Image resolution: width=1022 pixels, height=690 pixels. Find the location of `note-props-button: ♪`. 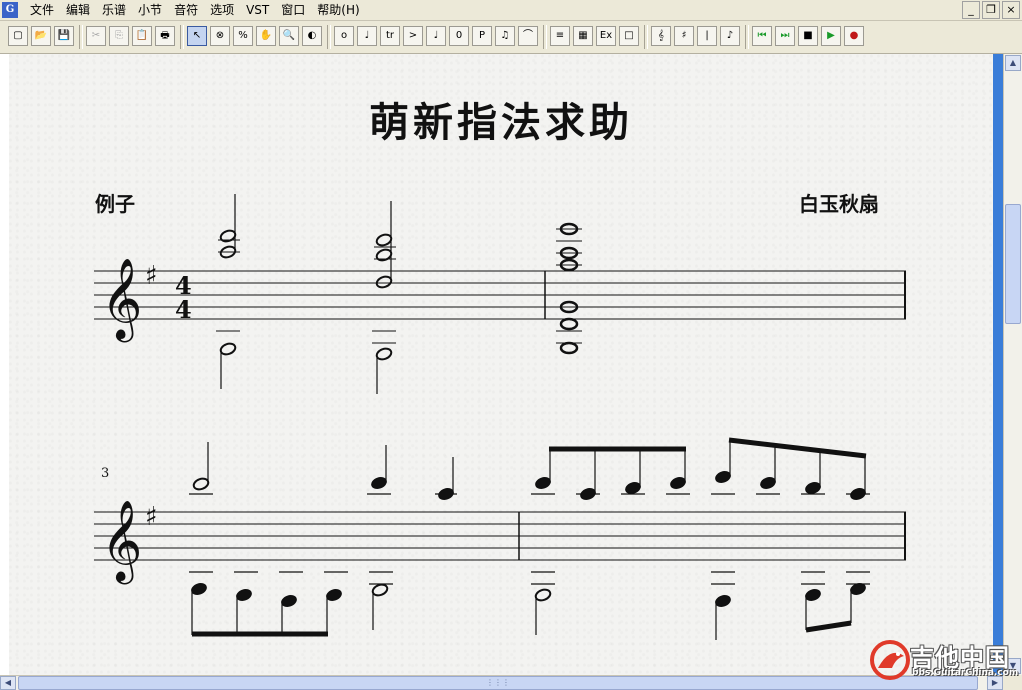

note-props-button: ♪ is located at coordinates (730, 36).